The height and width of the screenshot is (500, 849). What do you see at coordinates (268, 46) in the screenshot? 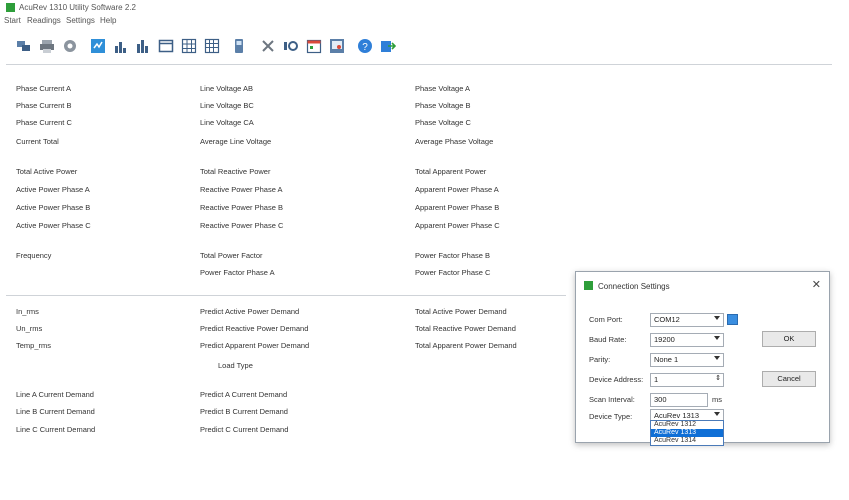
I see `tools-icon` at bounding box center [268, 46].